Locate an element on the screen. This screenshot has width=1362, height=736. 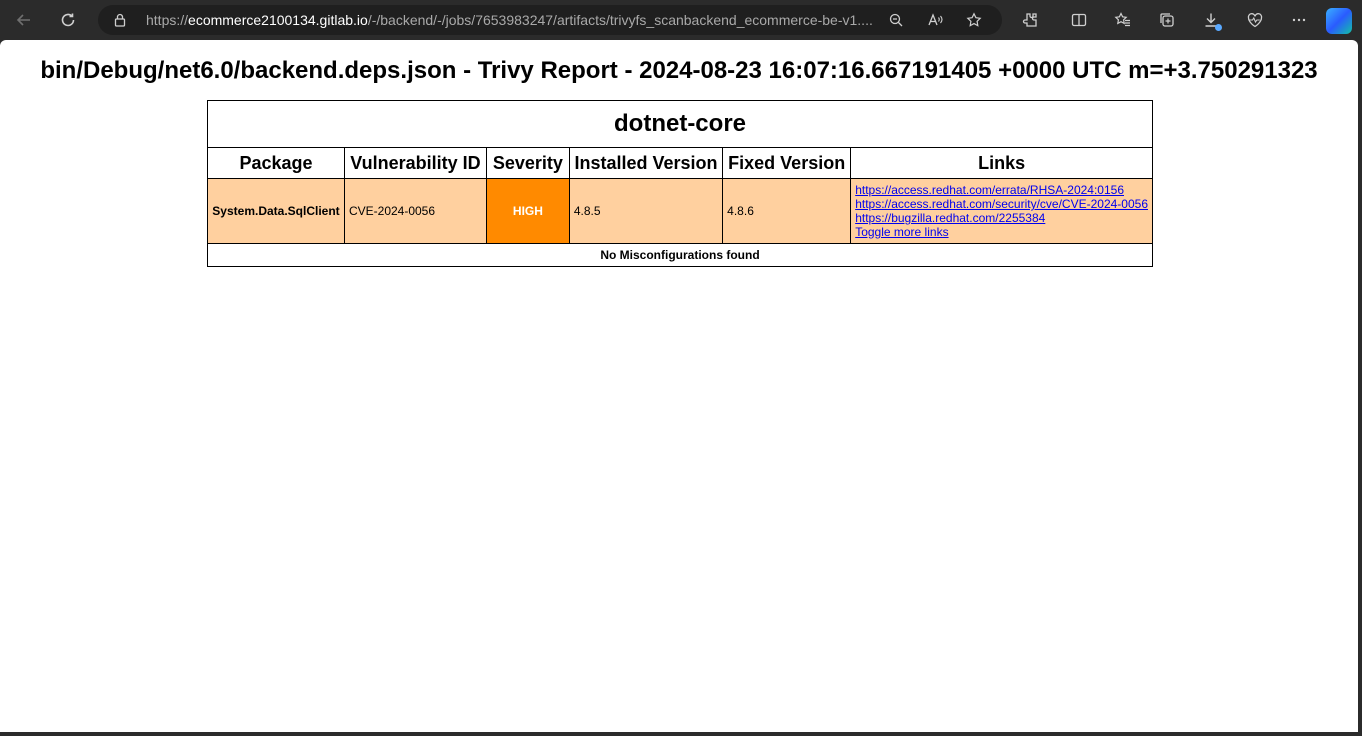
url-scheme: https:// is located at coordinates (167, 20).